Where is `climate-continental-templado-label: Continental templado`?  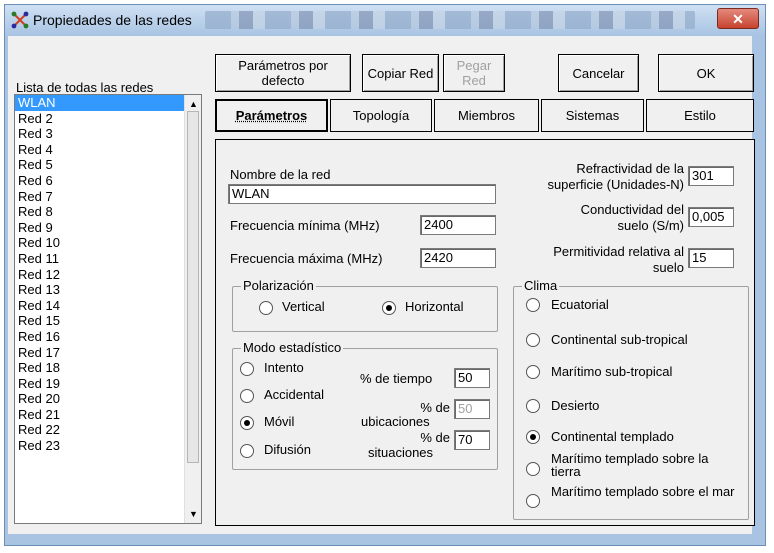
climate-continental-templado-label: Continental templado is located at coordinates (612, 436).